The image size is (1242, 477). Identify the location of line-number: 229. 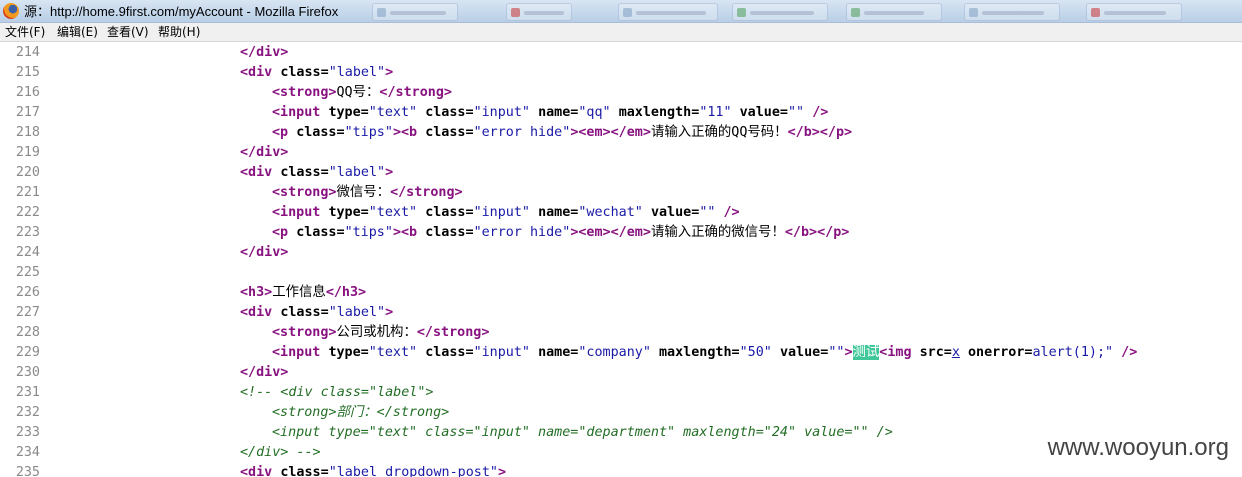
(27, 352).